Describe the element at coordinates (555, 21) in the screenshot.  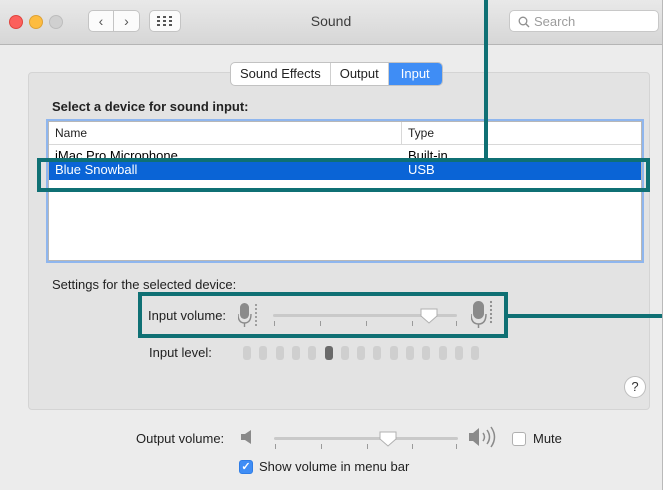
I see `search-placeholder: Search` at that location.